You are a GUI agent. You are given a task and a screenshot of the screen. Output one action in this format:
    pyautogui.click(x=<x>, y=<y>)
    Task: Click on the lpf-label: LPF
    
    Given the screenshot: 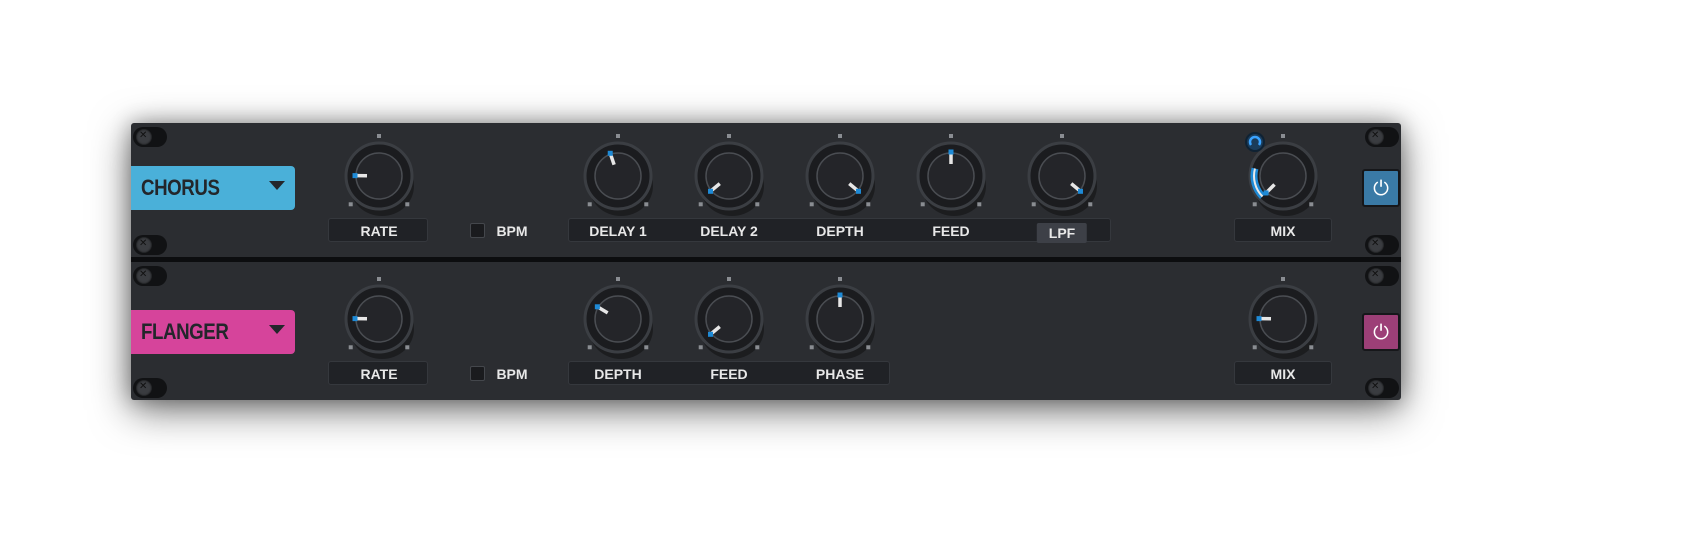 What is the action you would take?
    pyautogui.click(x=1062, y=233)
    